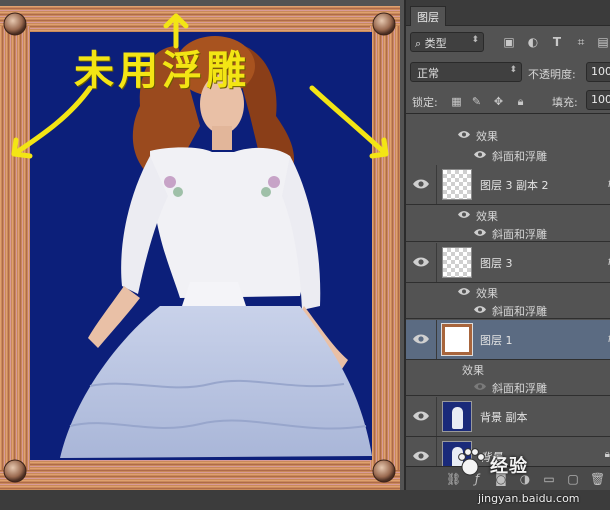 Image resolution: width=610 pixels, height=510 pixels. I want to click on layer-row: 图层 3 fx, so click(508, 263).